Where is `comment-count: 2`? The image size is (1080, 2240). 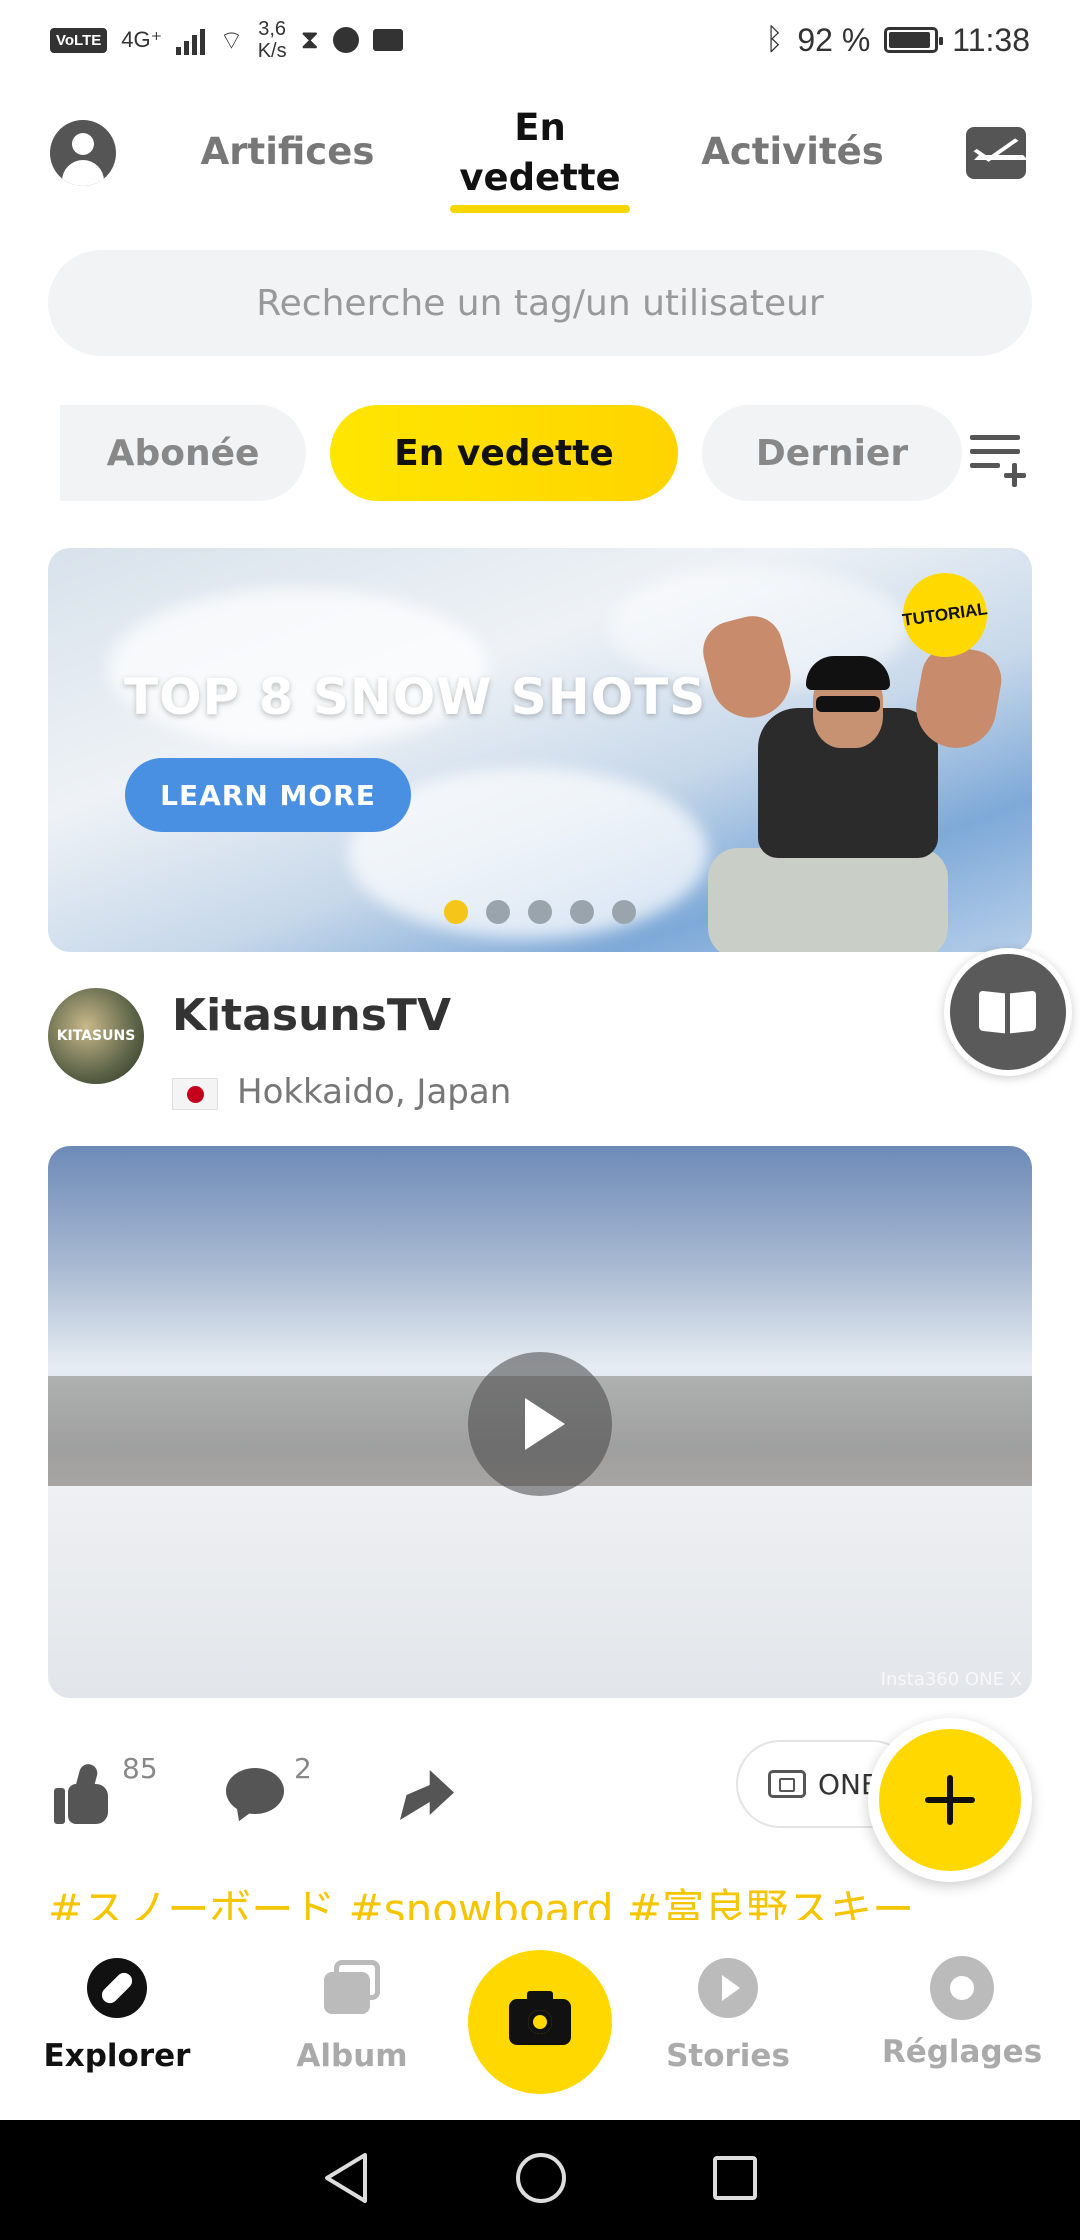 comment-count: 2 is located at coordinates (303, 1768).